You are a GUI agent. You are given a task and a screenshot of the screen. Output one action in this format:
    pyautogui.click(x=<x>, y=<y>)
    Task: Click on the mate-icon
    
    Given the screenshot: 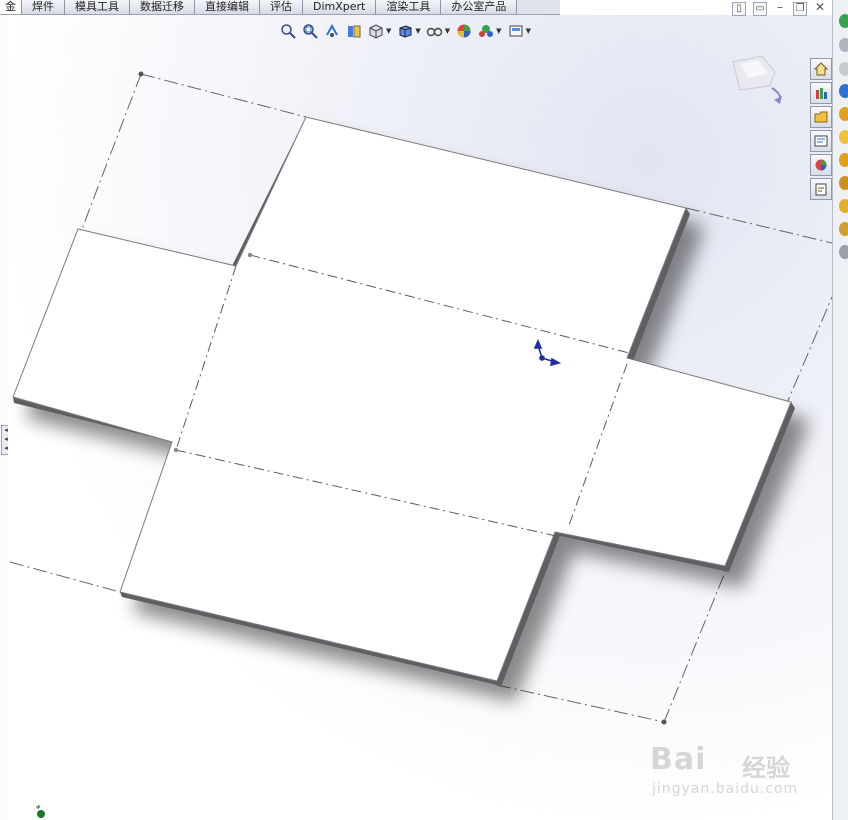 What is the action you would take?
    pyautogui.click(x=843, y=91)
    